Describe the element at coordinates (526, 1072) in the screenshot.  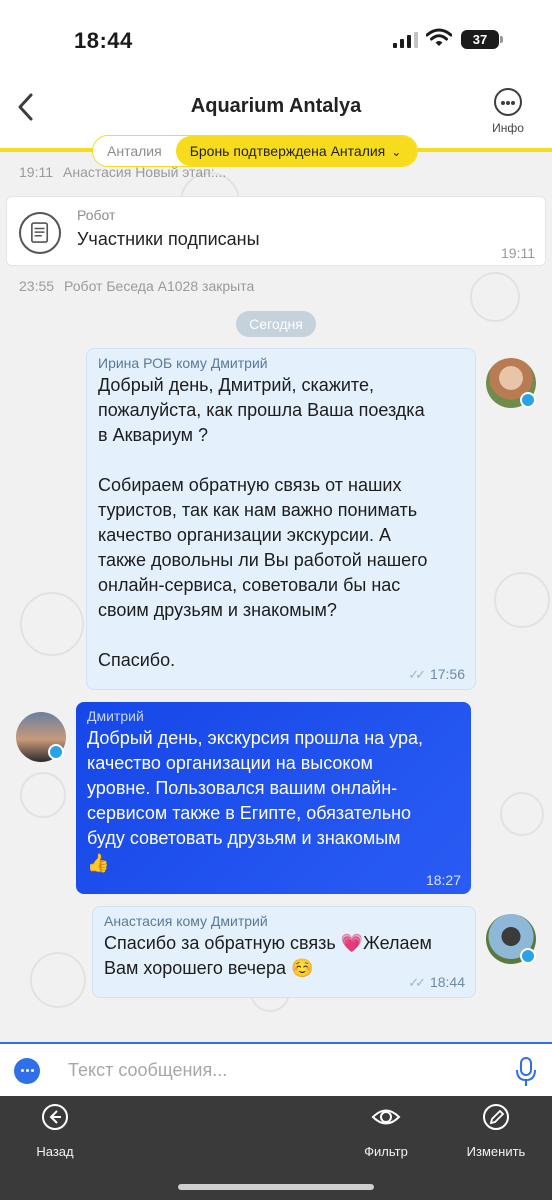
I see `microphone-icon` at that location.